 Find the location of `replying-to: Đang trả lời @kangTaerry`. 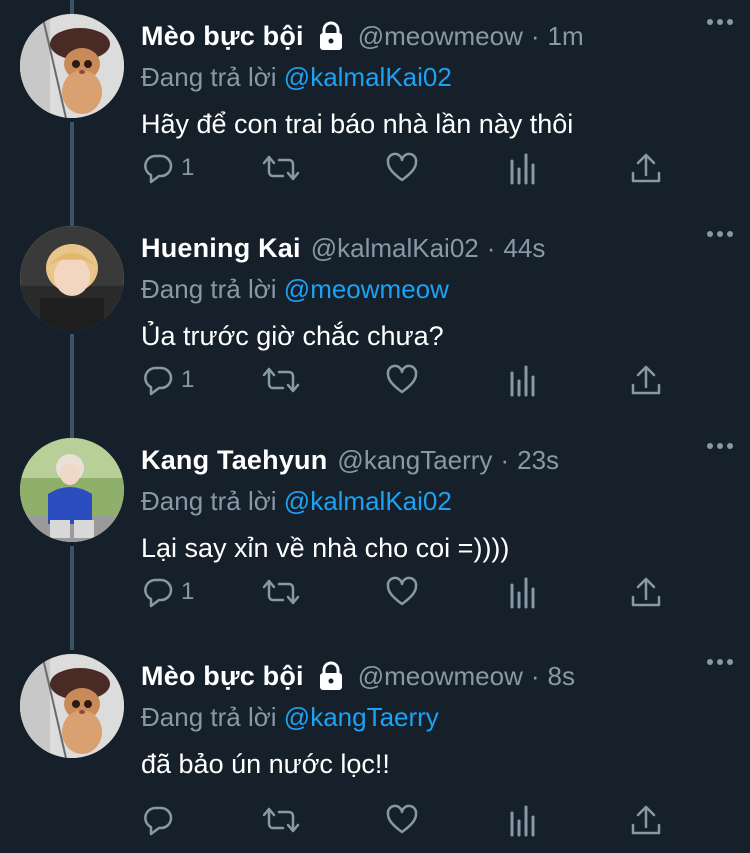

replying-to: Đang trả lời @kangTaerry is located at coordinates (435, 717).